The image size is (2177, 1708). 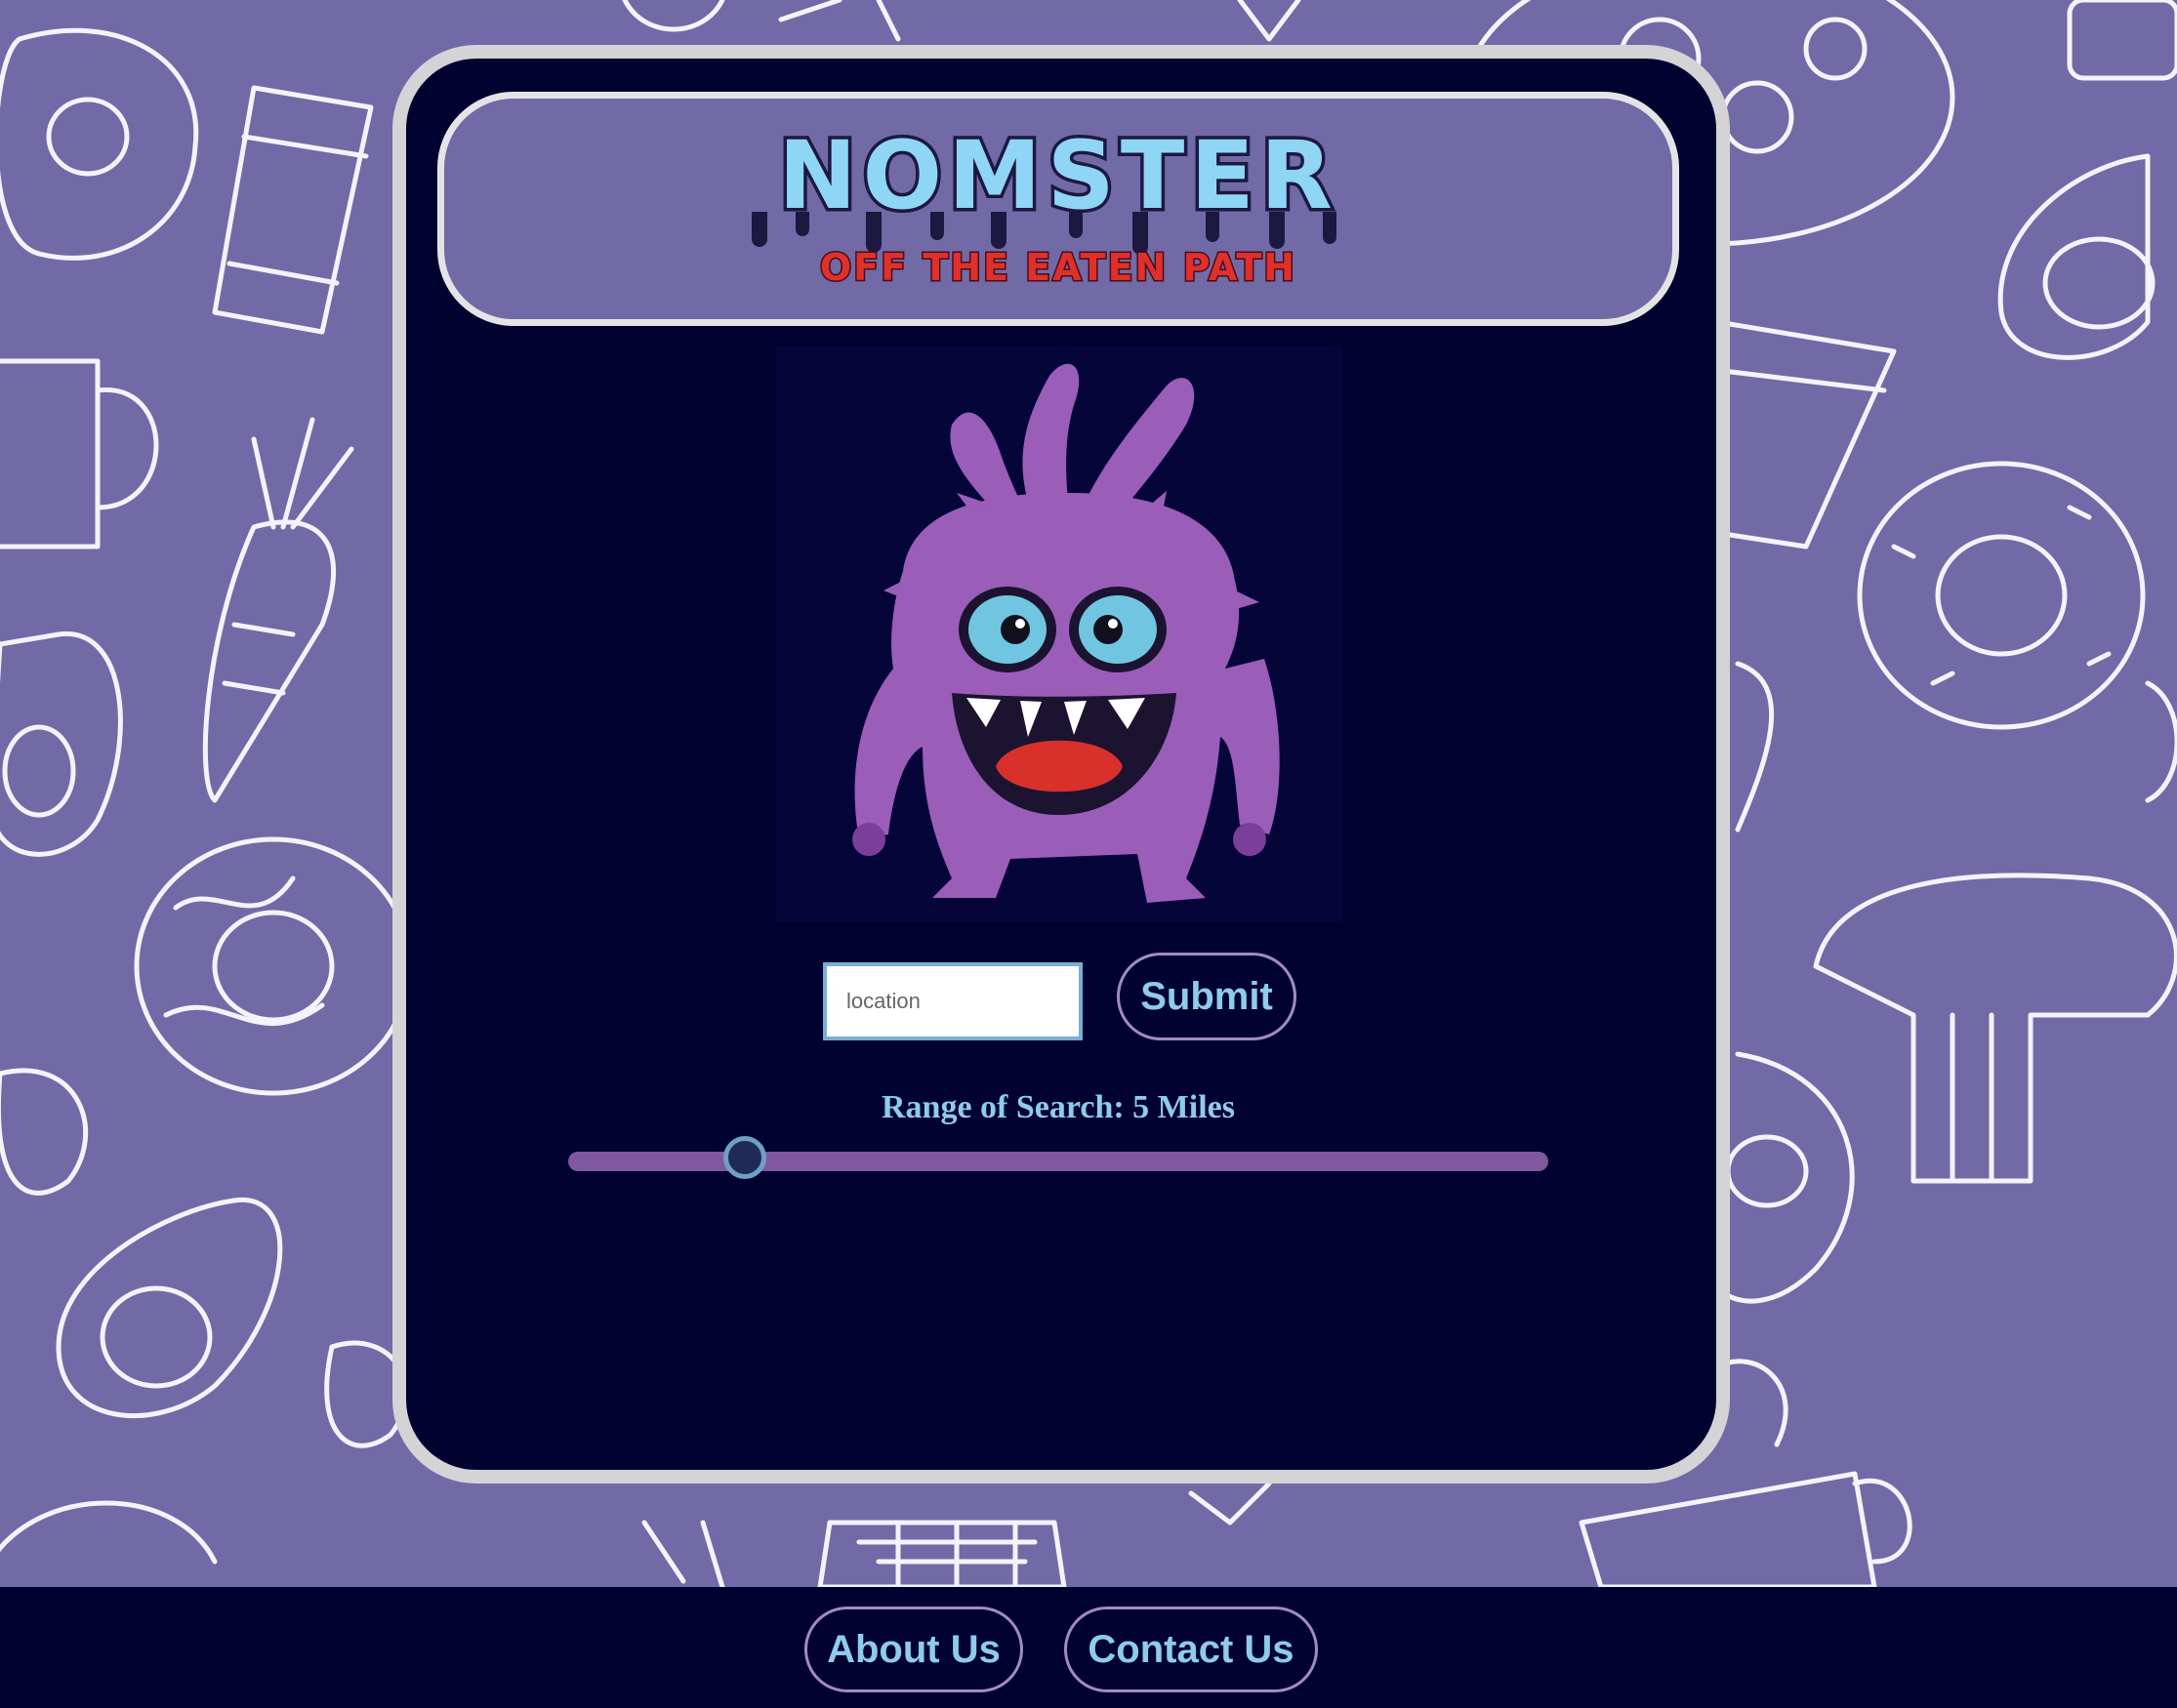 I want to click on logo-tagline: OFF THE EATEN PATH, so click(x=1058, y=267).